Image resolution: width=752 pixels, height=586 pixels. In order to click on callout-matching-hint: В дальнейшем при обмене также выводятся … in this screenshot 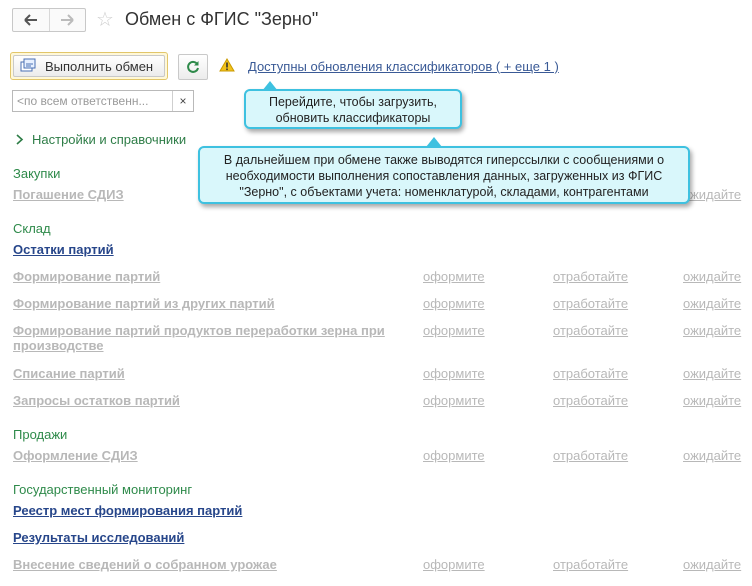, I will do `click(444, 175)`.